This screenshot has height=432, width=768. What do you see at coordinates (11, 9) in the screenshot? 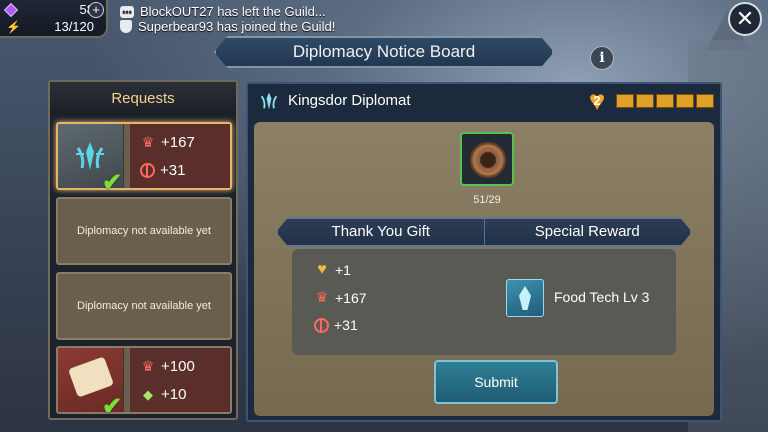
I see `gem-icon` at bounding box center [11, 9].